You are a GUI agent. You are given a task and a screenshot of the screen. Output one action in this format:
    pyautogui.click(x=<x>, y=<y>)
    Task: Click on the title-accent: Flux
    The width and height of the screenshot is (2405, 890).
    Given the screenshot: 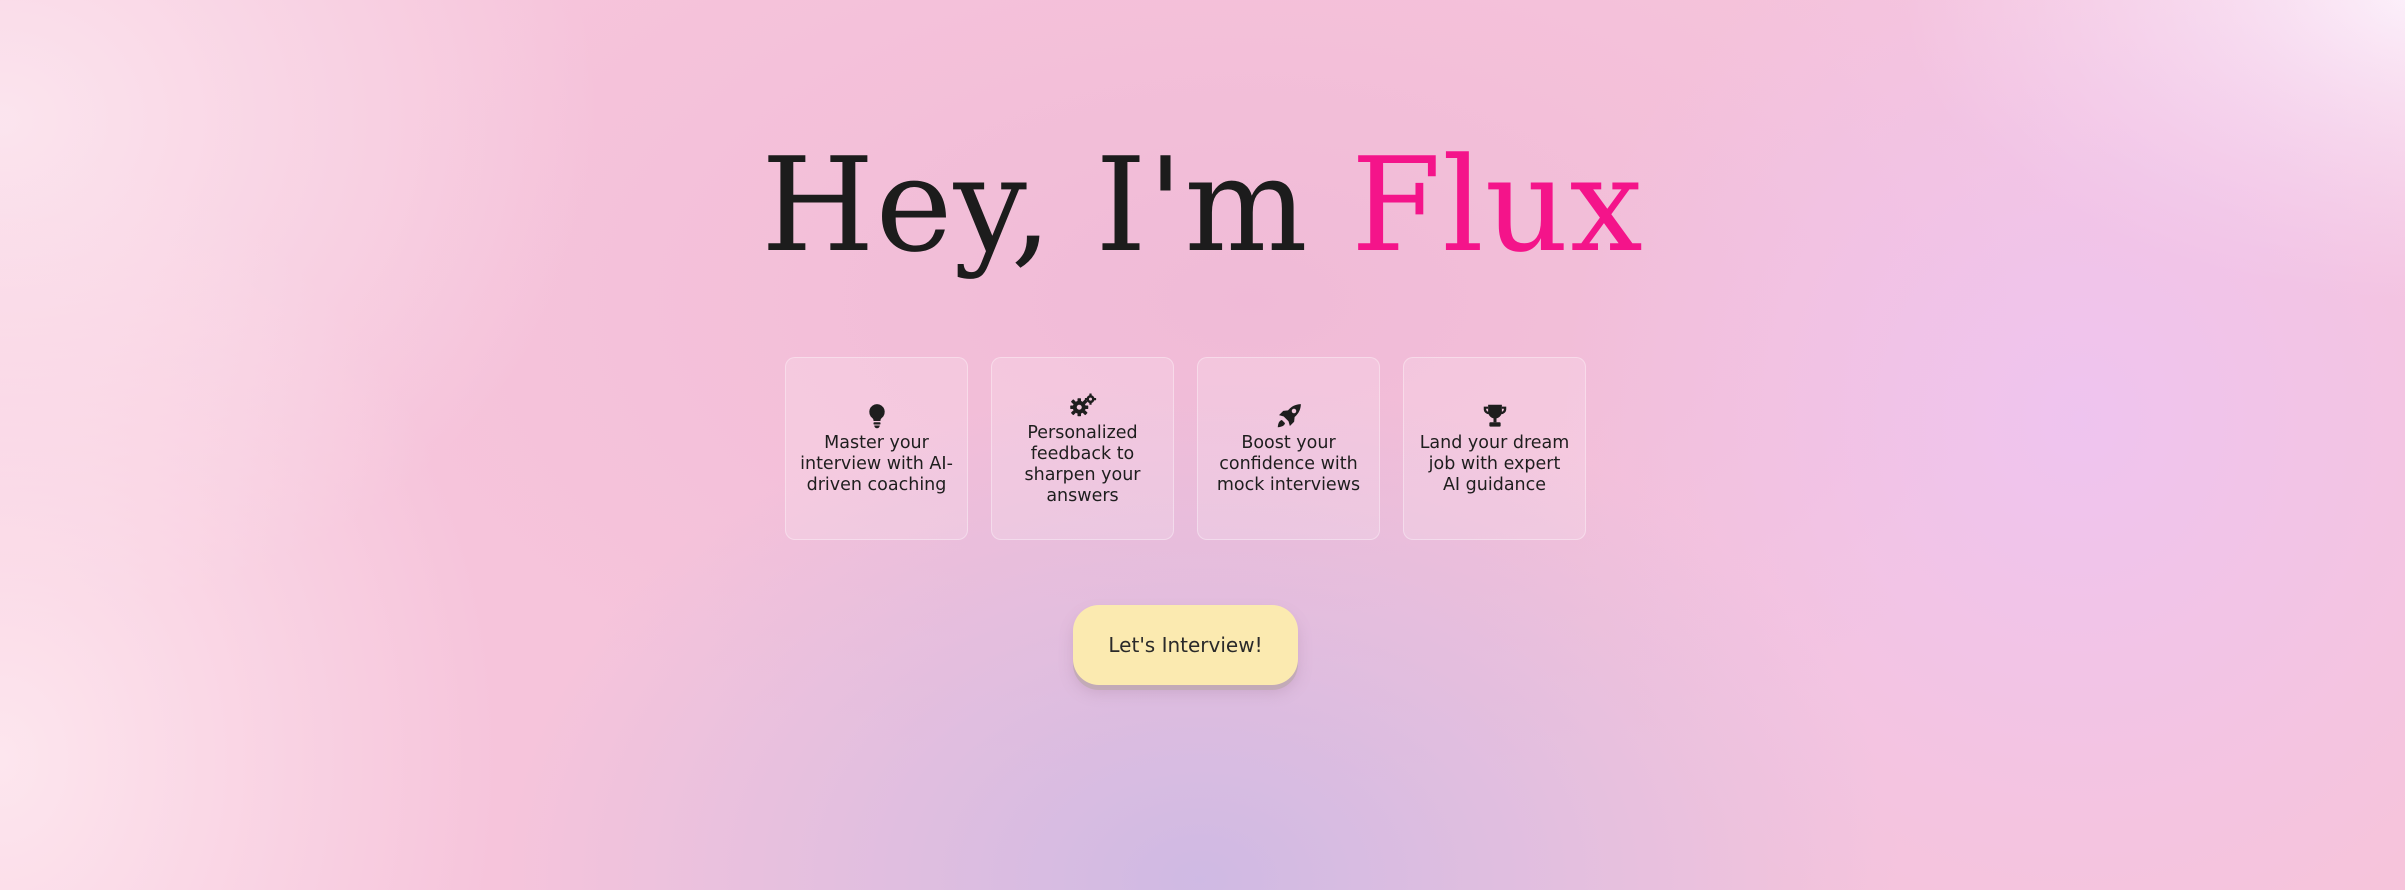 What is the action you would take?
    pyautogui.click(x=1497, y=205)
    